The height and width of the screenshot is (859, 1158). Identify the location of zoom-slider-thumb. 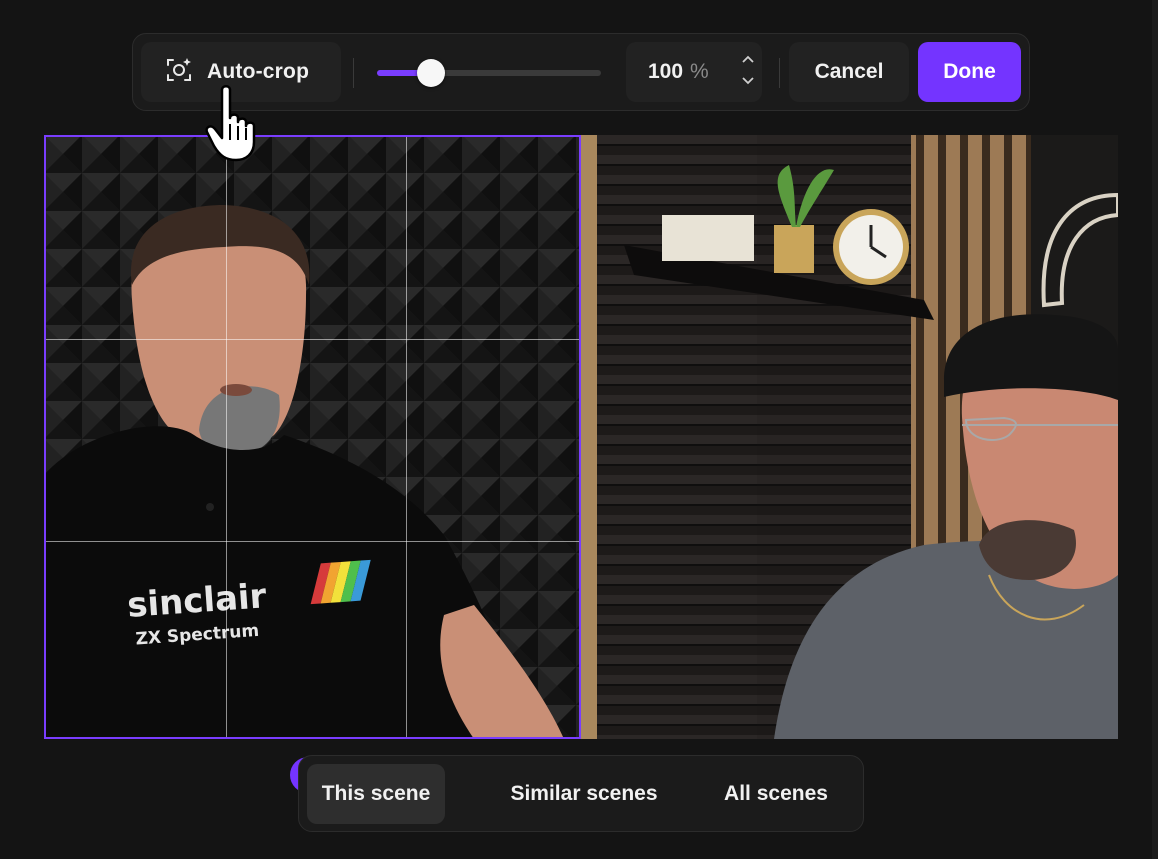
(431, 73).